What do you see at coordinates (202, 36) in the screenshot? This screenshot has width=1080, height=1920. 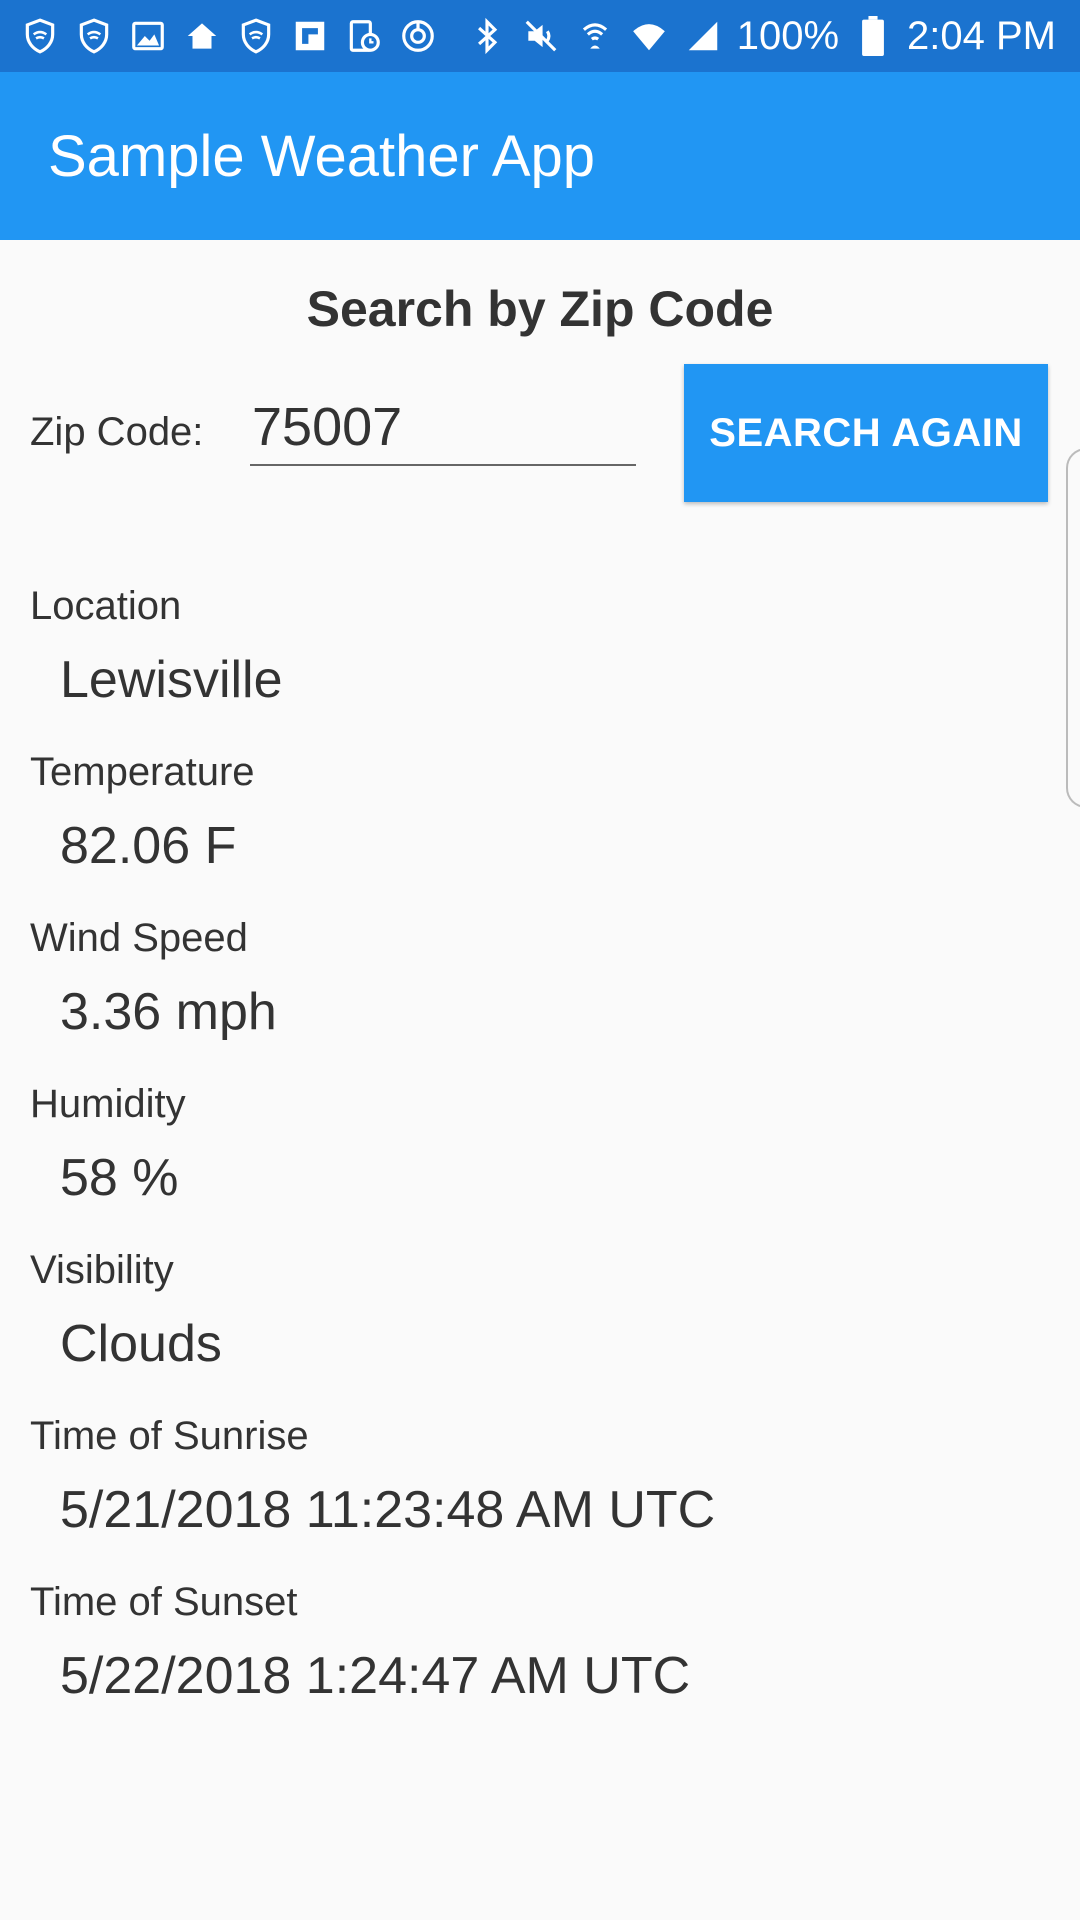 I see `home-icon` at bounding box center [202, 36].